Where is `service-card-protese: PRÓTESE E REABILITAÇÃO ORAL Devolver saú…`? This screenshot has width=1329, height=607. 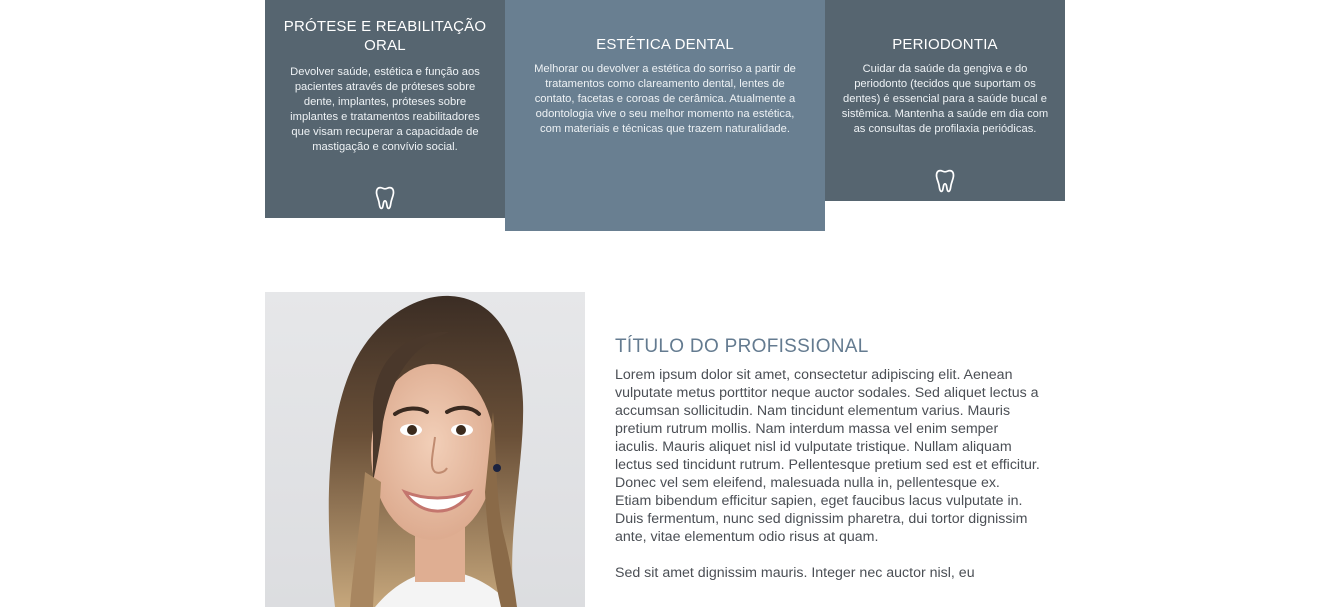 service-card-protese: PRÓTESE E REABILITAÇÃO ORAL Devolver saú… is located at coordinates (385, 109).